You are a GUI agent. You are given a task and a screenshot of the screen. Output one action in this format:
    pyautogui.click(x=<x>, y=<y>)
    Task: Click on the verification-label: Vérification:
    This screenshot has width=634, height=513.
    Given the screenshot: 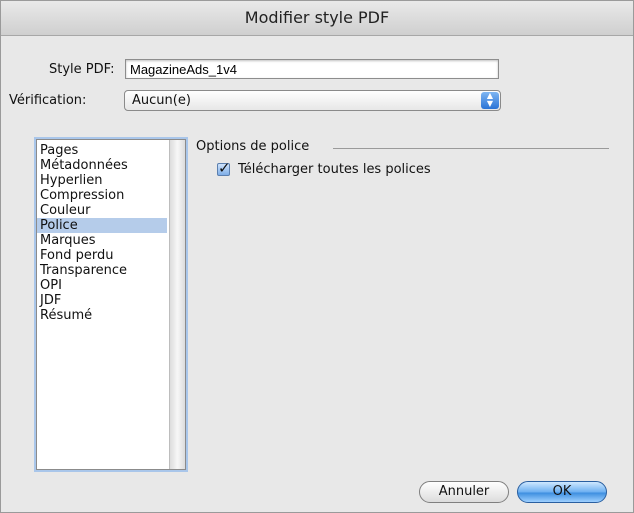 What is the action you would take?
    pyautogui.click(x=48, y=100)
    